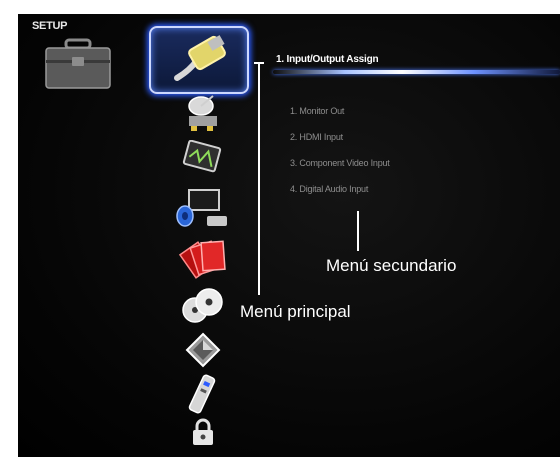 The height and width of the screenshot is (457, 560). I want to click on menu-item-picture, so click(203, 160).